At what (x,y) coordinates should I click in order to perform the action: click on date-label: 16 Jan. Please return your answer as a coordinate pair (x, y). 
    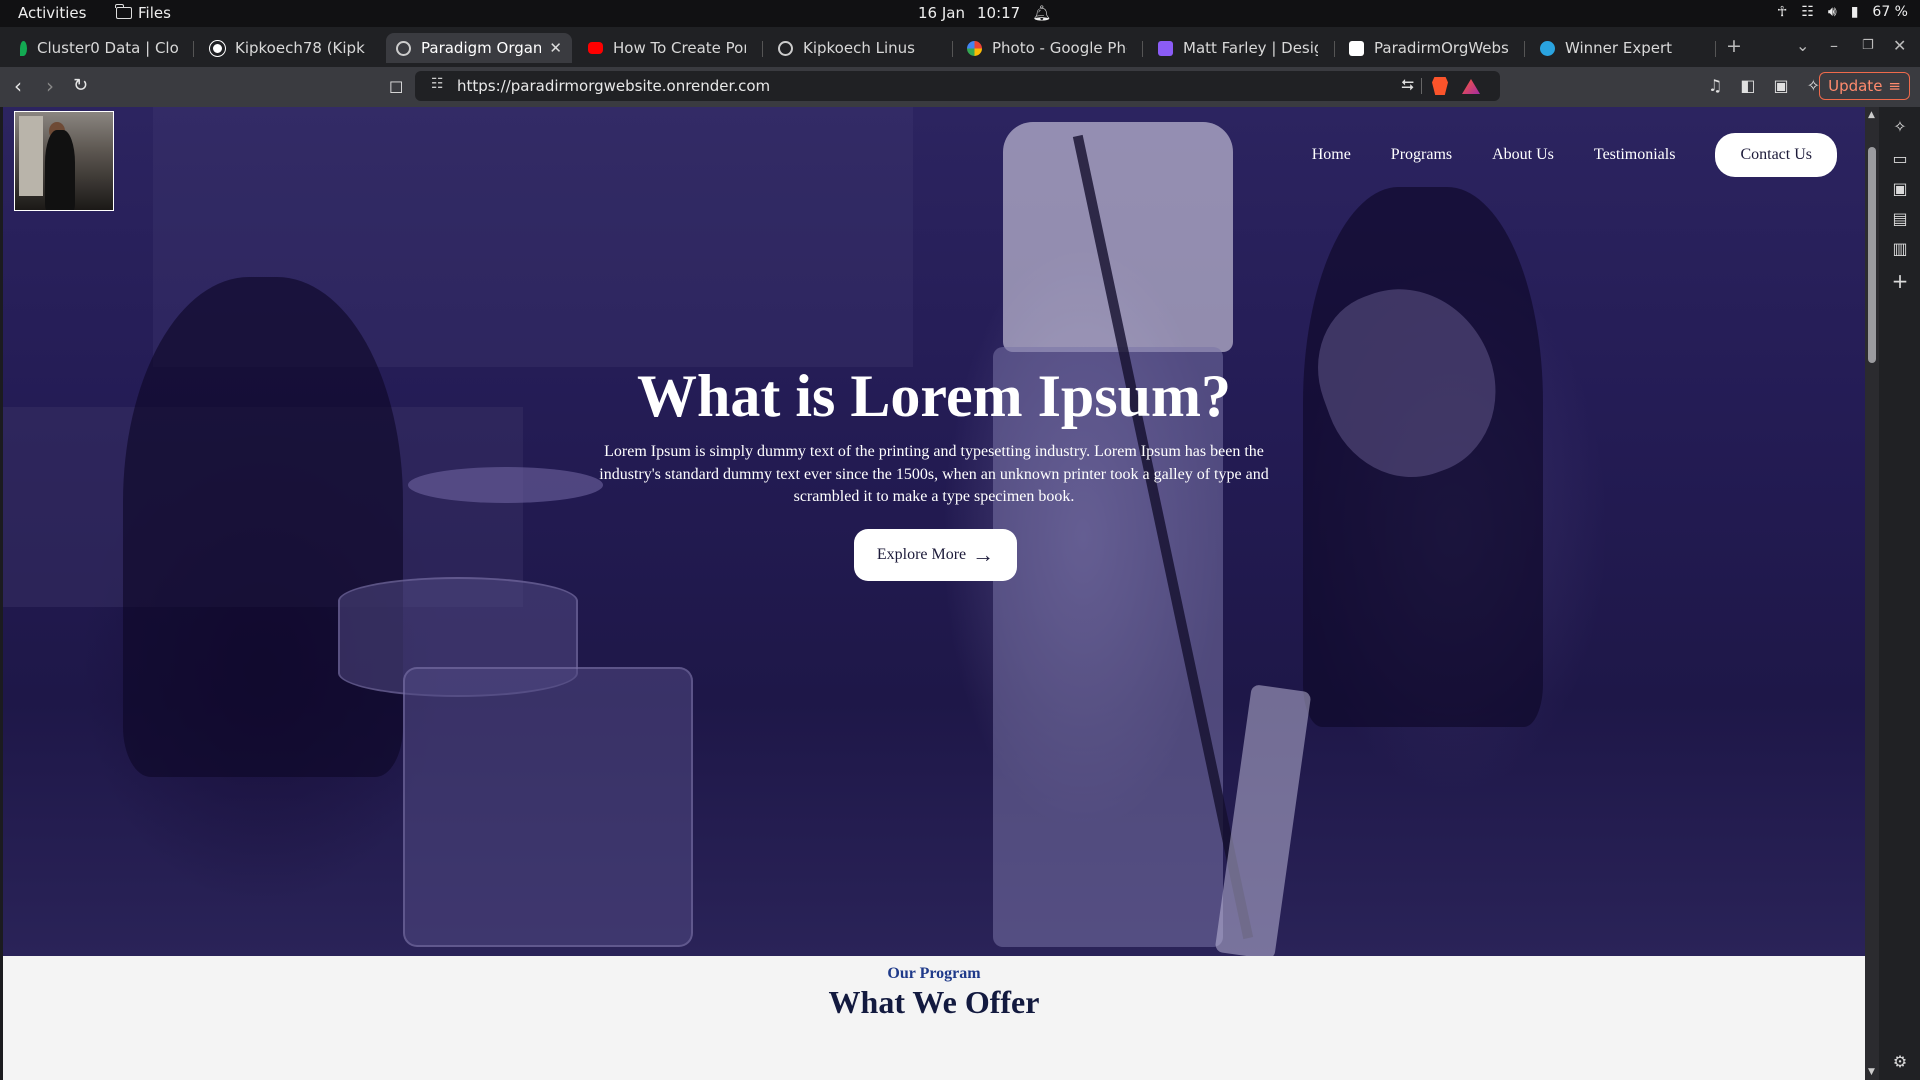
    Looking at the image, I should click on (941, 13).